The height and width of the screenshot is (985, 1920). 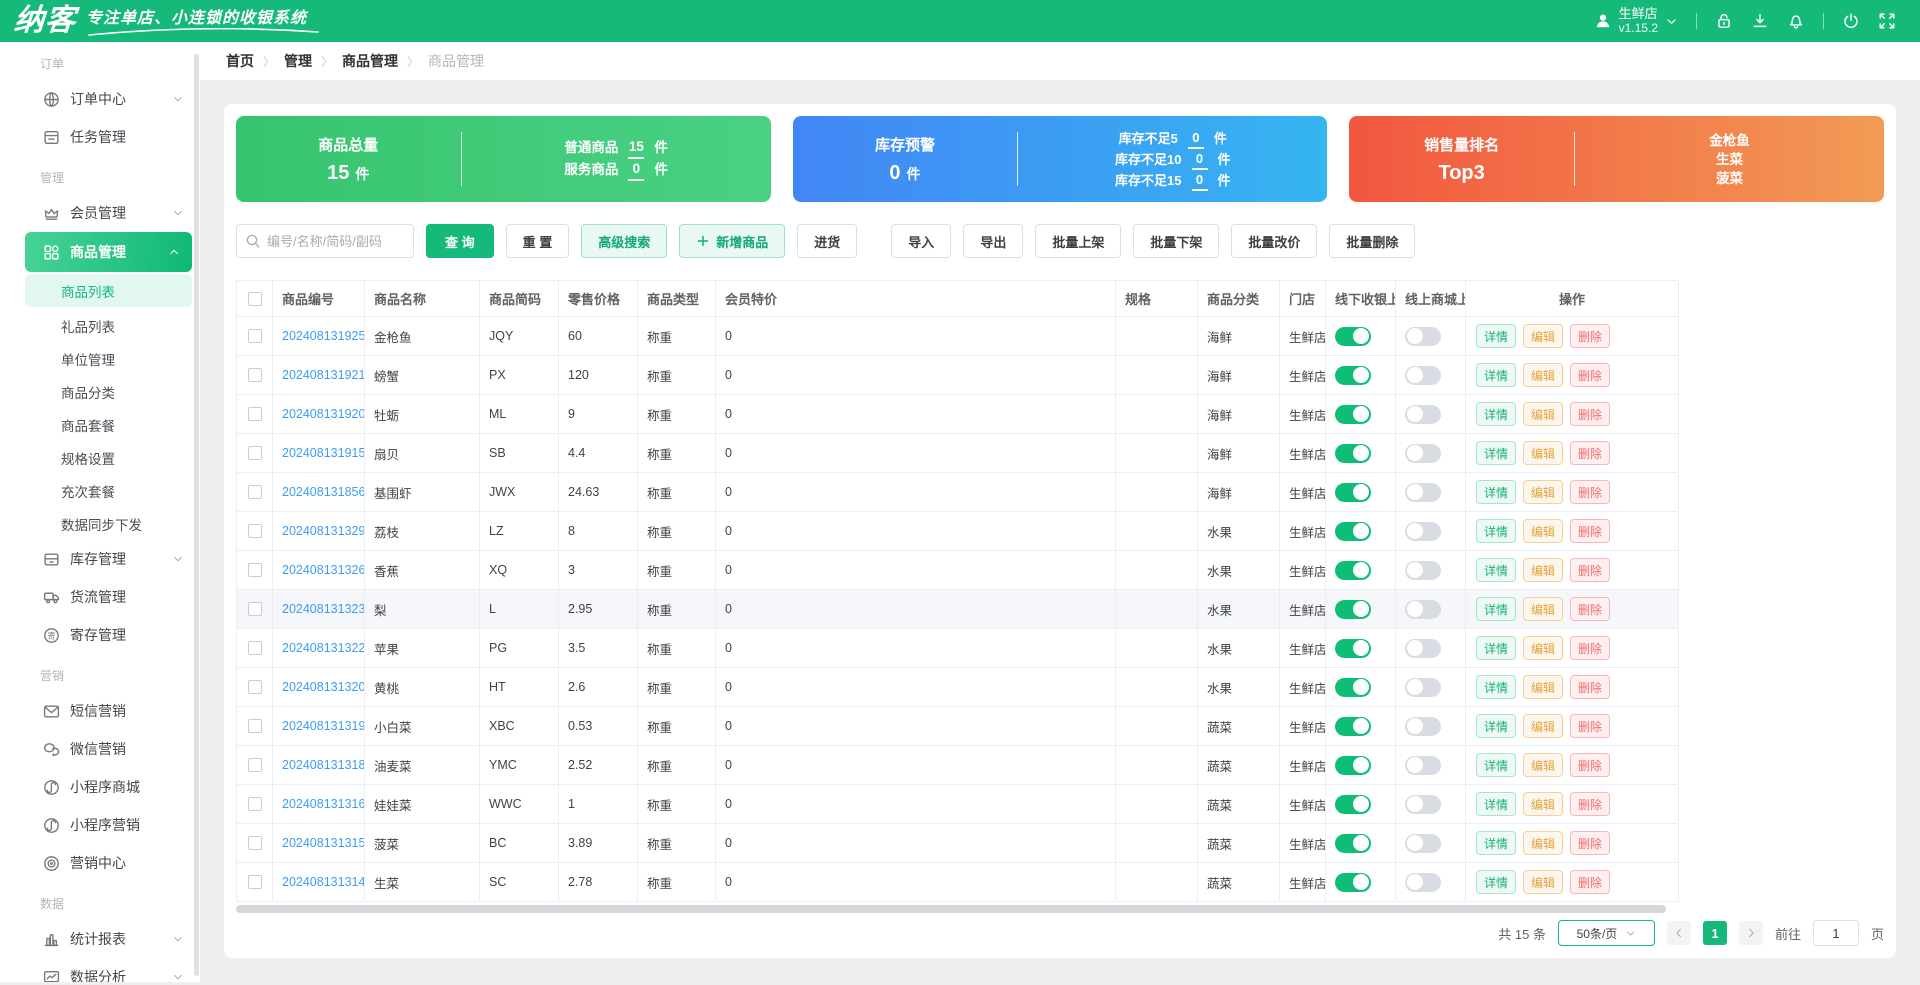 I want to click on reset-button: 重 置, so click(x=538, y=241).